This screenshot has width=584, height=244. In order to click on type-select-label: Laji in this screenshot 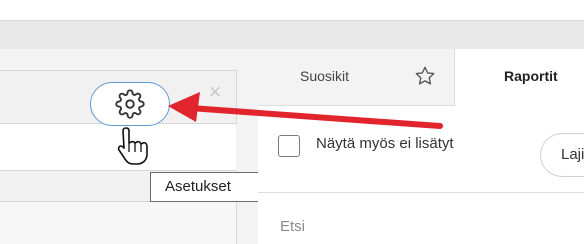, I will do `click(572, 154)`.